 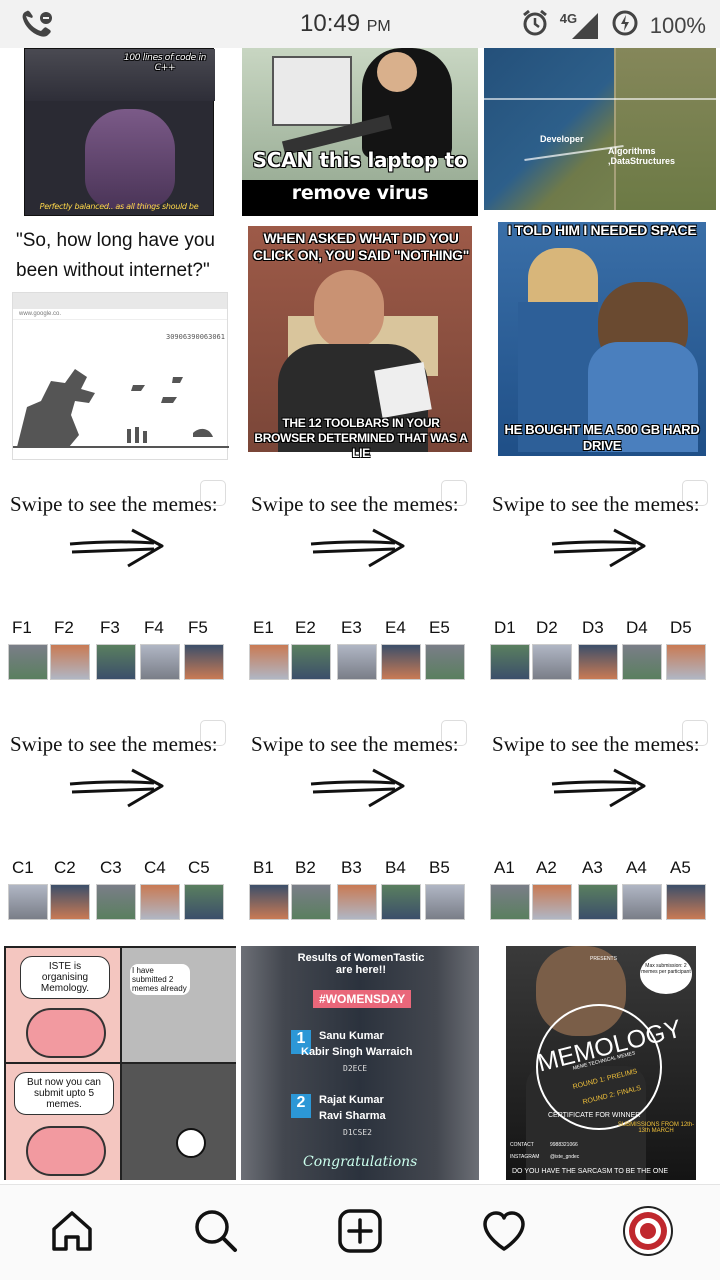 What do you see at coordinates (351, 1100) in the screenshot?
I see `results-2-name1: Rajat Kumar` at bounding box center [351, 1100].